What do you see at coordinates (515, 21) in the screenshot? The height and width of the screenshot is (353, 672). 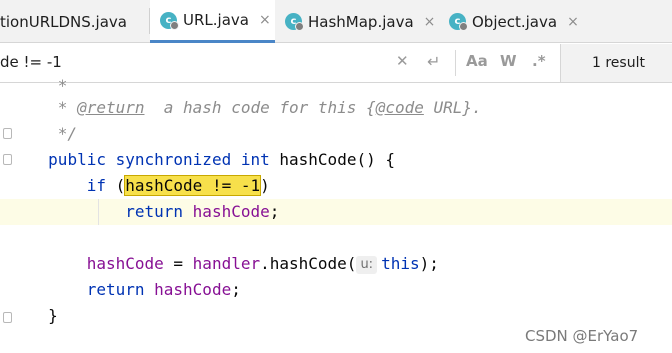 I see `tab-label: Object.java` at bounding box center [515, 21].